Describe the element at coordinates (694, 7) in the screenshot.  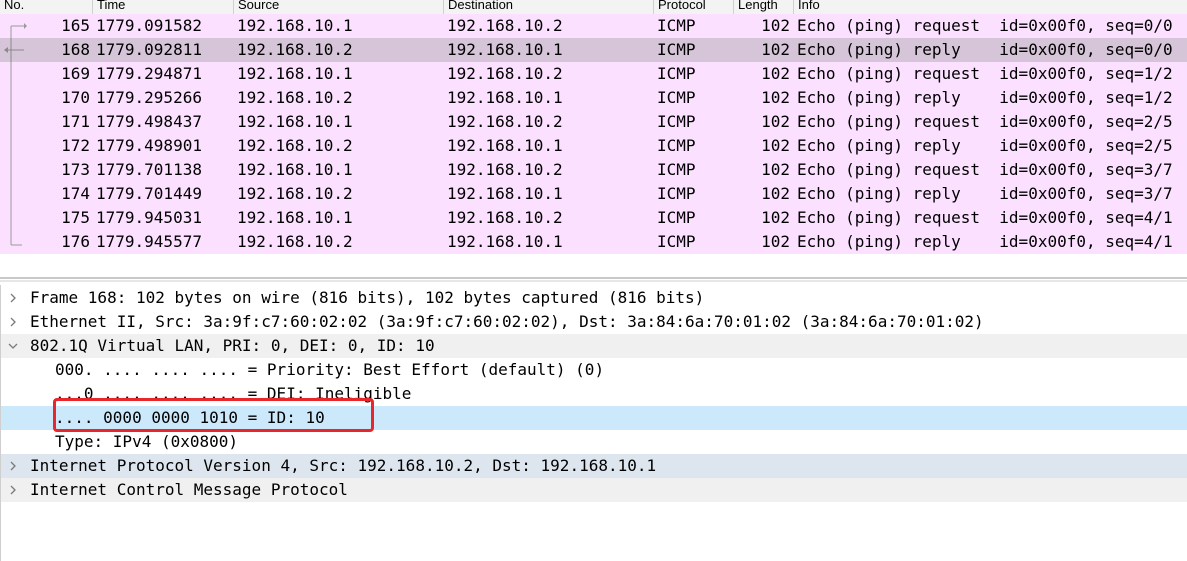
I see `column-header-protocol: Protocol` at that location.